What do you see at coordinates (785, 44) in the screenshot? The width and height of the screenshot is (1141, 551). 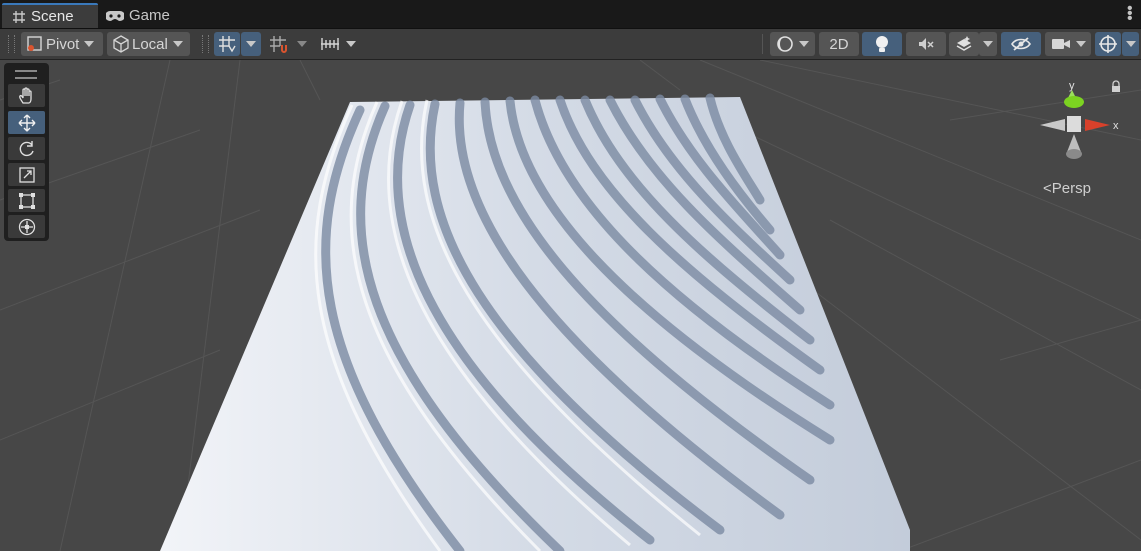 I see `shading-sphere-icon` at bounding box center [785, 44].